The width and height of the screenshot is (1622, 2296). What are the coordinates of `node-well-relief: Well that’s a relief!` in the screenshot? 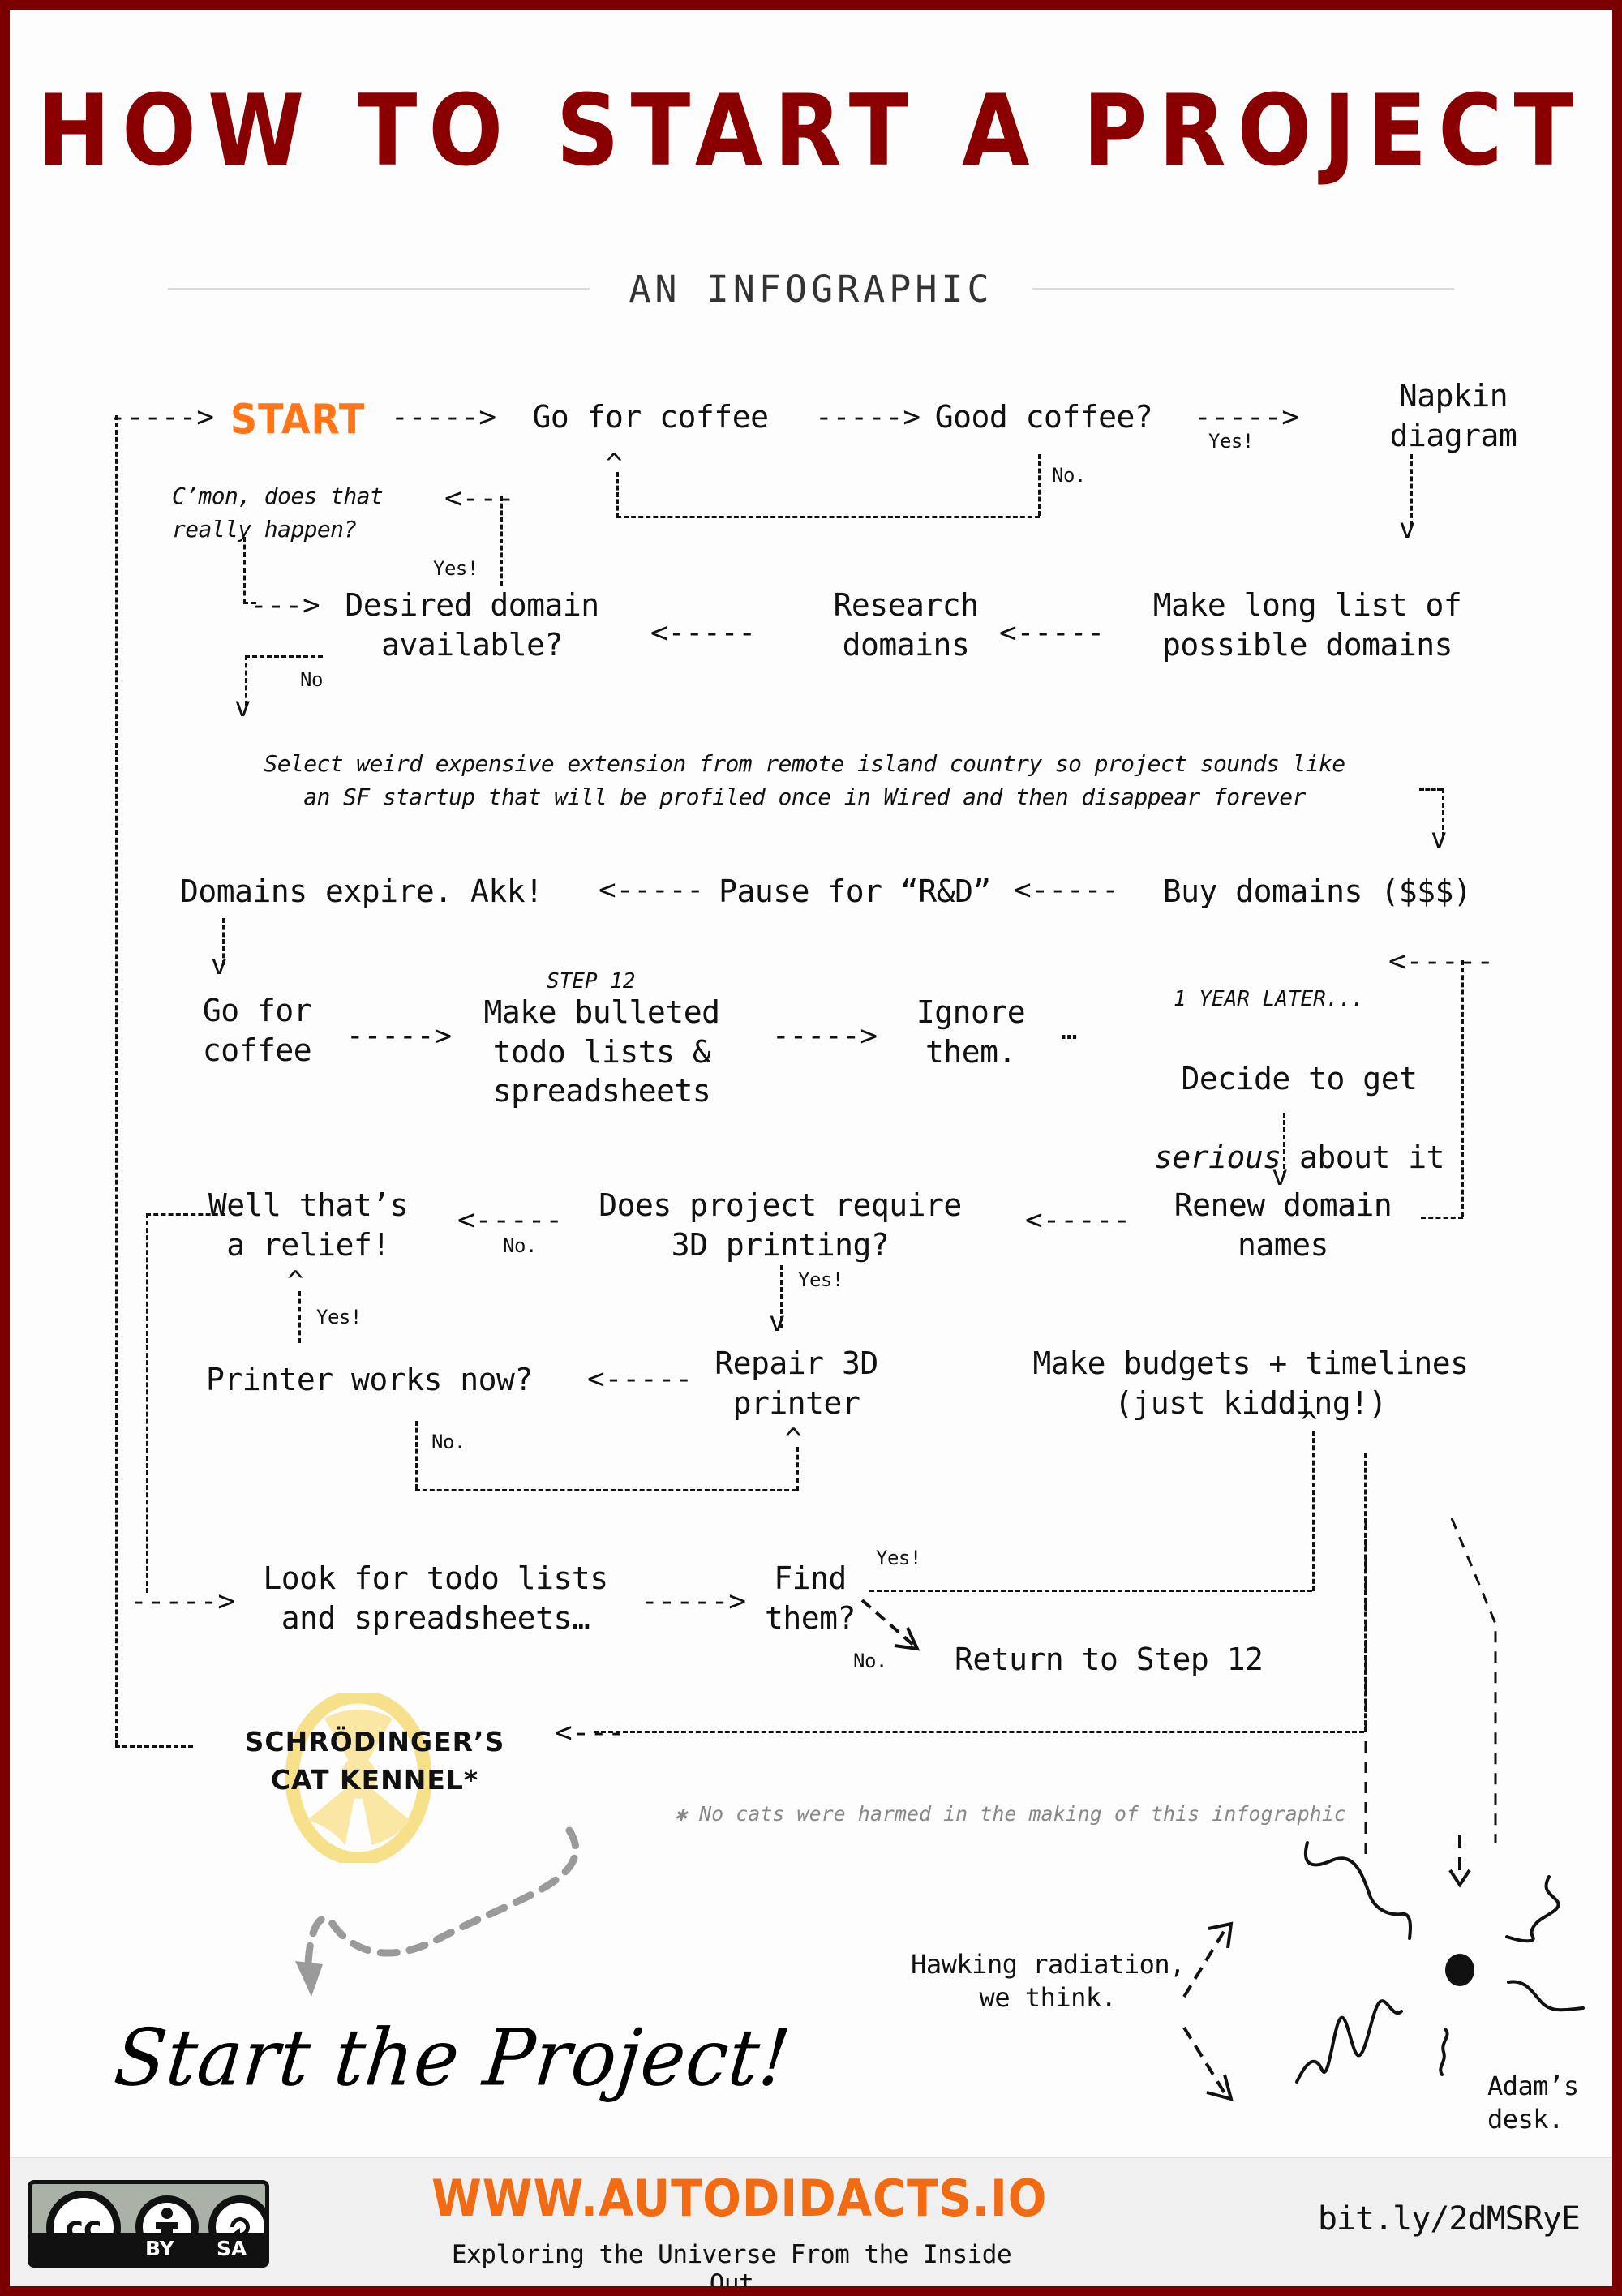 It's located at (308, 1225).